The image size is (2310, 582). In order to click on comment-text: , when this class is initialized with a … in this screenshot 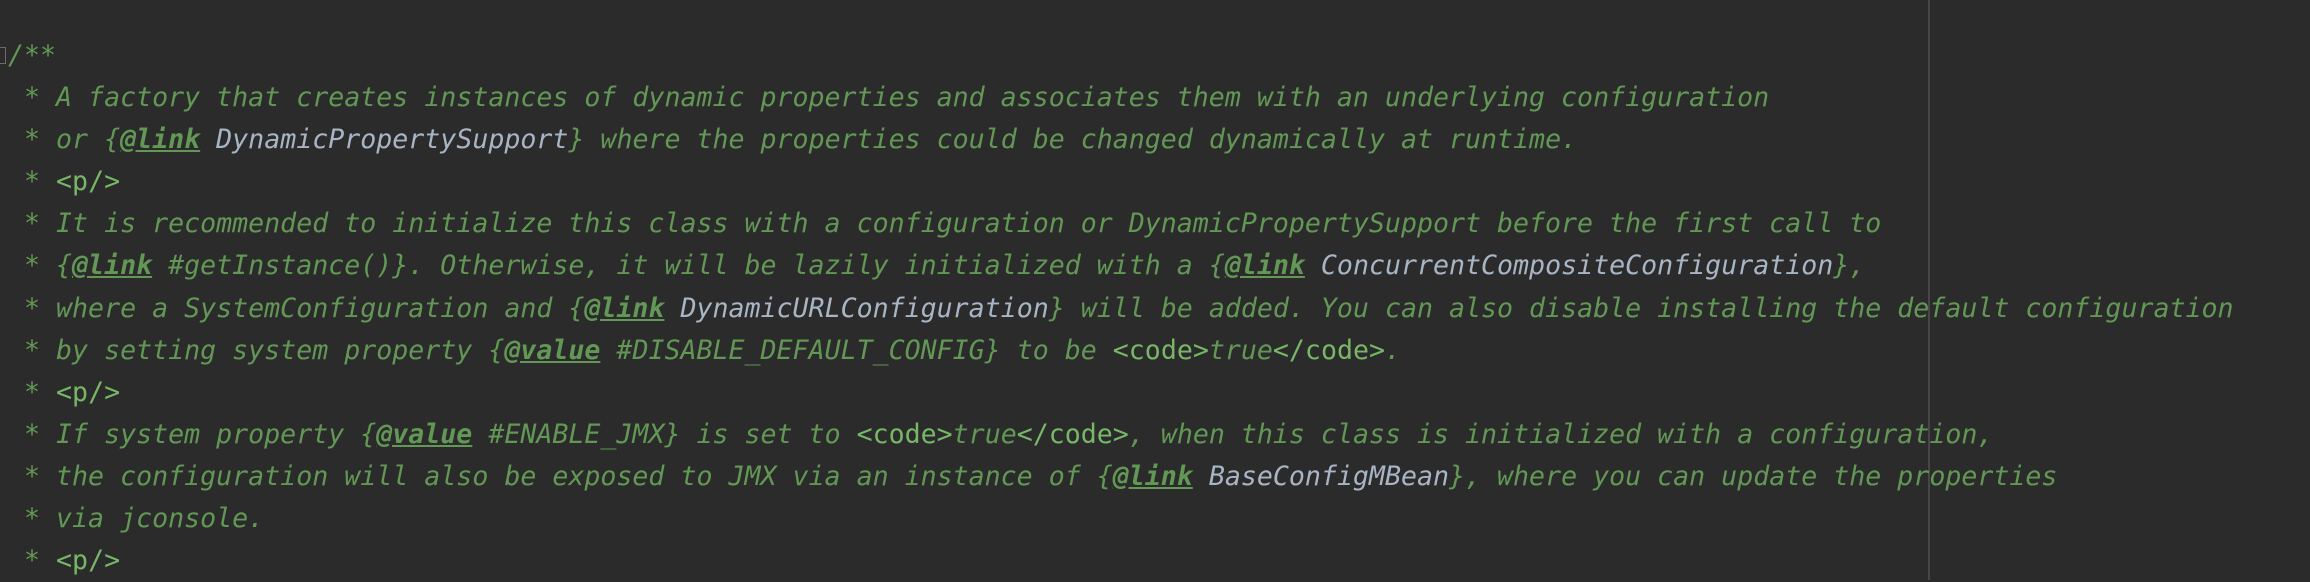, I will do `click(1561, 434)`.